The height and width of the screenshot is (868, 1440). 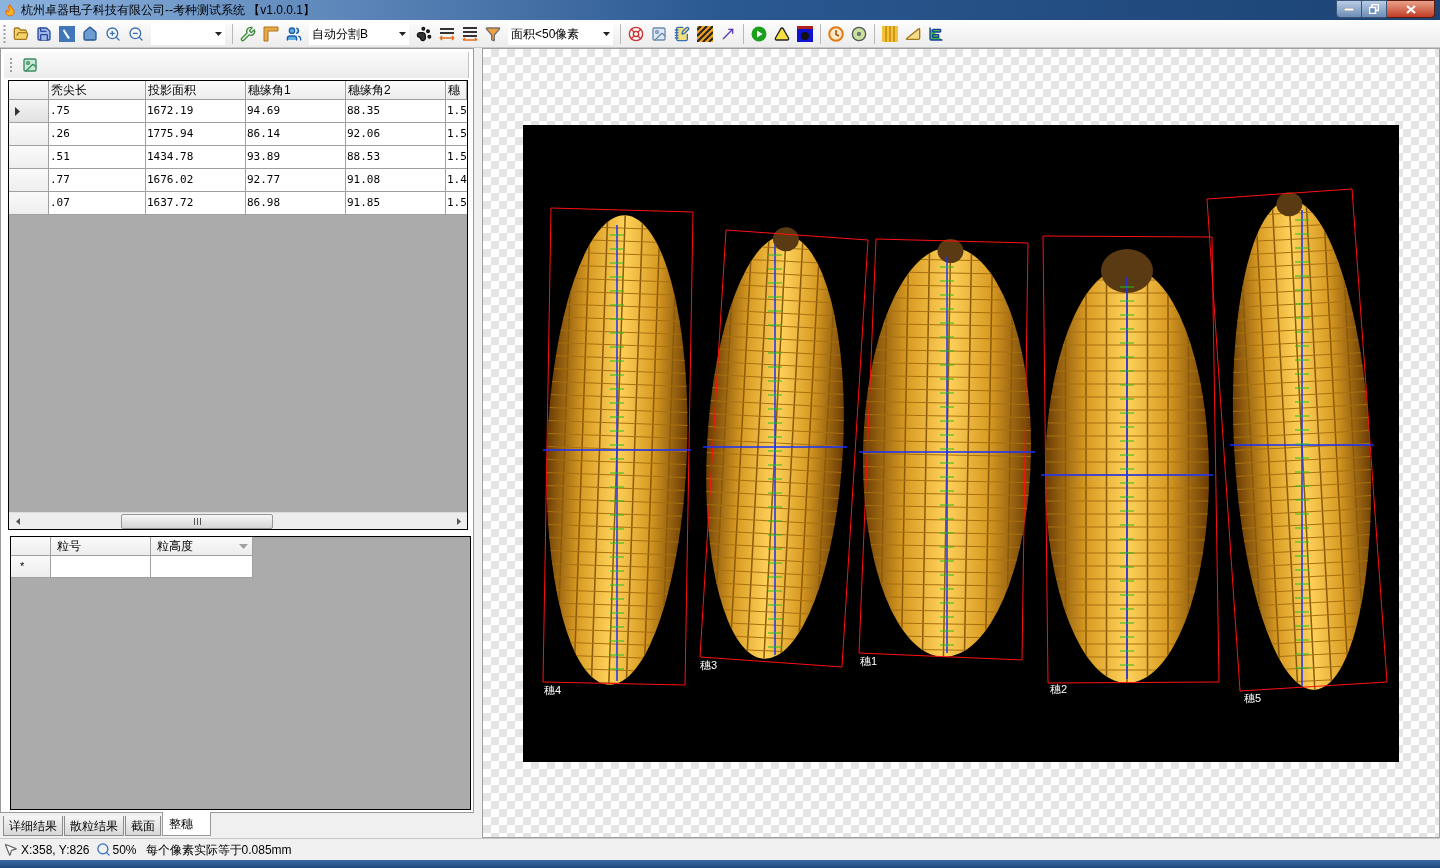 I want to click on table-cell: 86.98, so click(x=296, y=203).